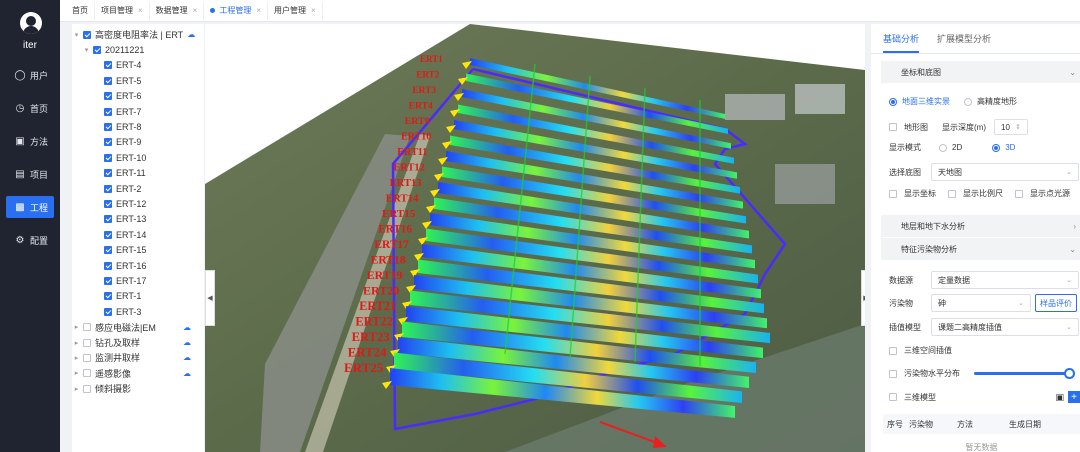 The image size is (1080, 452). What do you see at coordinates (1024, 373) in the screenshot?
I see `distribution-slider` at bounding box center [1024, 373].